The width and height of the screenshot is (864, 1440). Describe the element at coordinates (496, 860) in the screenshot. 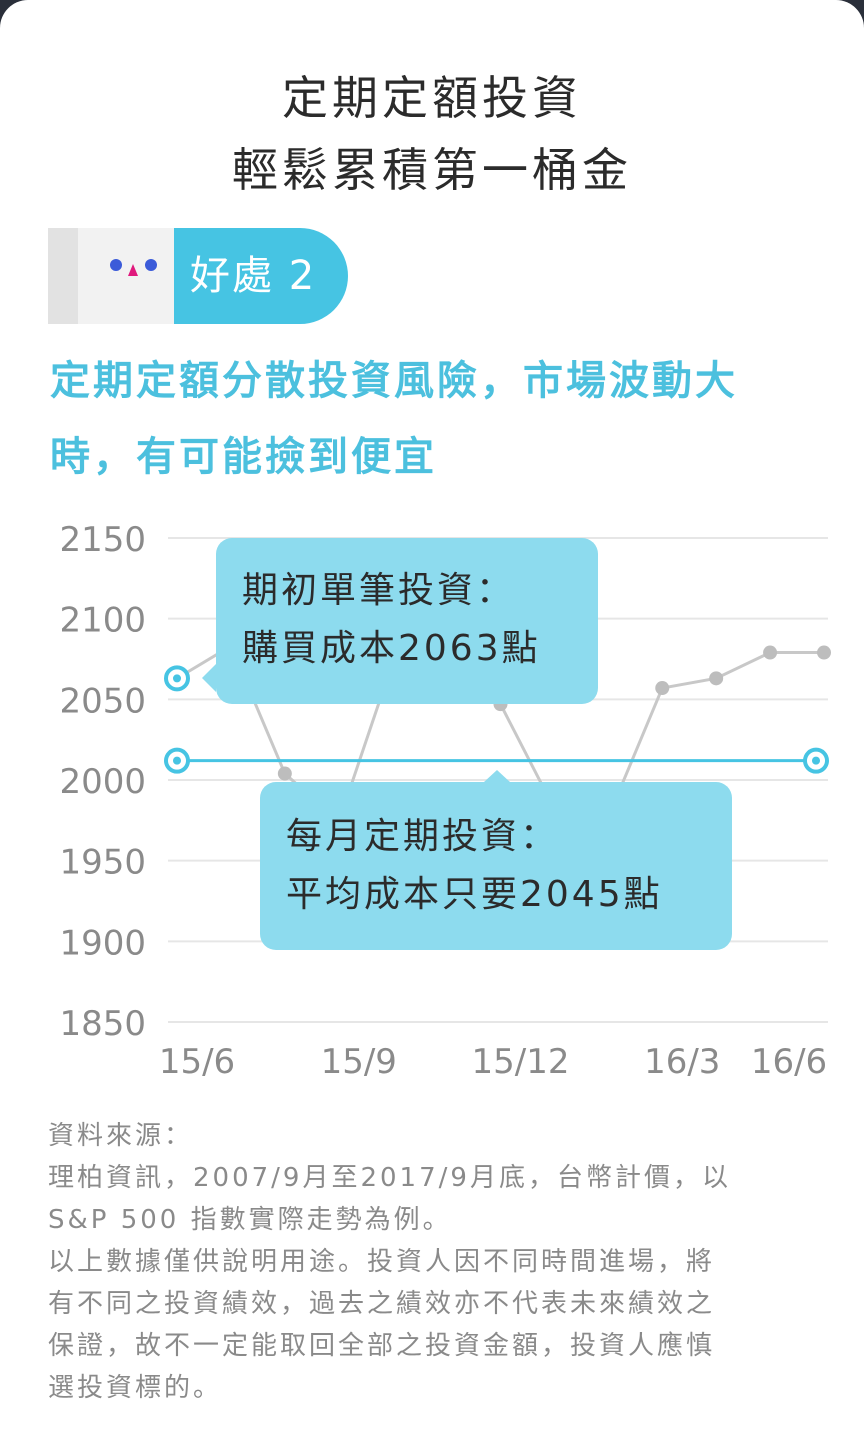

I see `monthly-invest-callout: 每月定期投資： 平均成本只要2045點` at that location.